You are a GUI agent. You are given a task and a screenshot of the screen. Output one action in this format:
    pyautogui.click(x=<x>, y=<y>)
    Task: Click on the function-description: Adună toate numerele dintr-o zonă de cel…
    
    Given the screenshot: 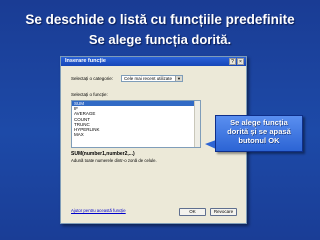 What is the action you would take?
    pyautogui.click(x=114, y=160)
    